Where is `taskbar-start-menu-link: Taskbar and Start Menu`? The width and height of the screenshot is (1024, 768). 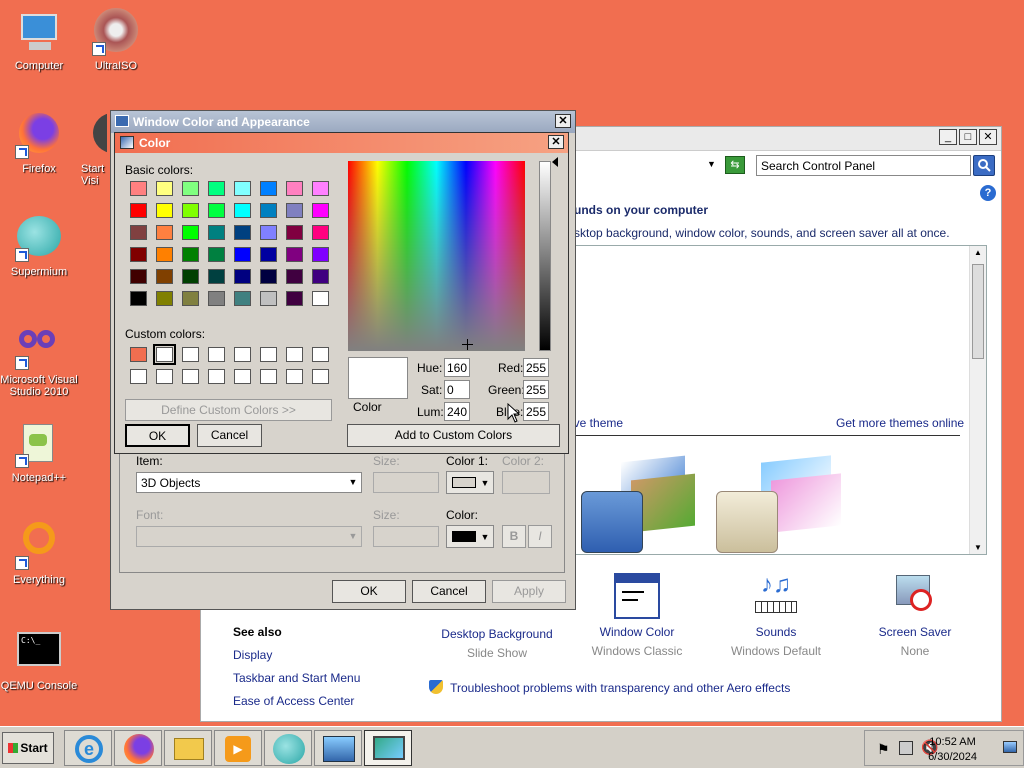 taskbar-start-menu-link: Taskbar and Start Menu is located at coordinates (296, 678).